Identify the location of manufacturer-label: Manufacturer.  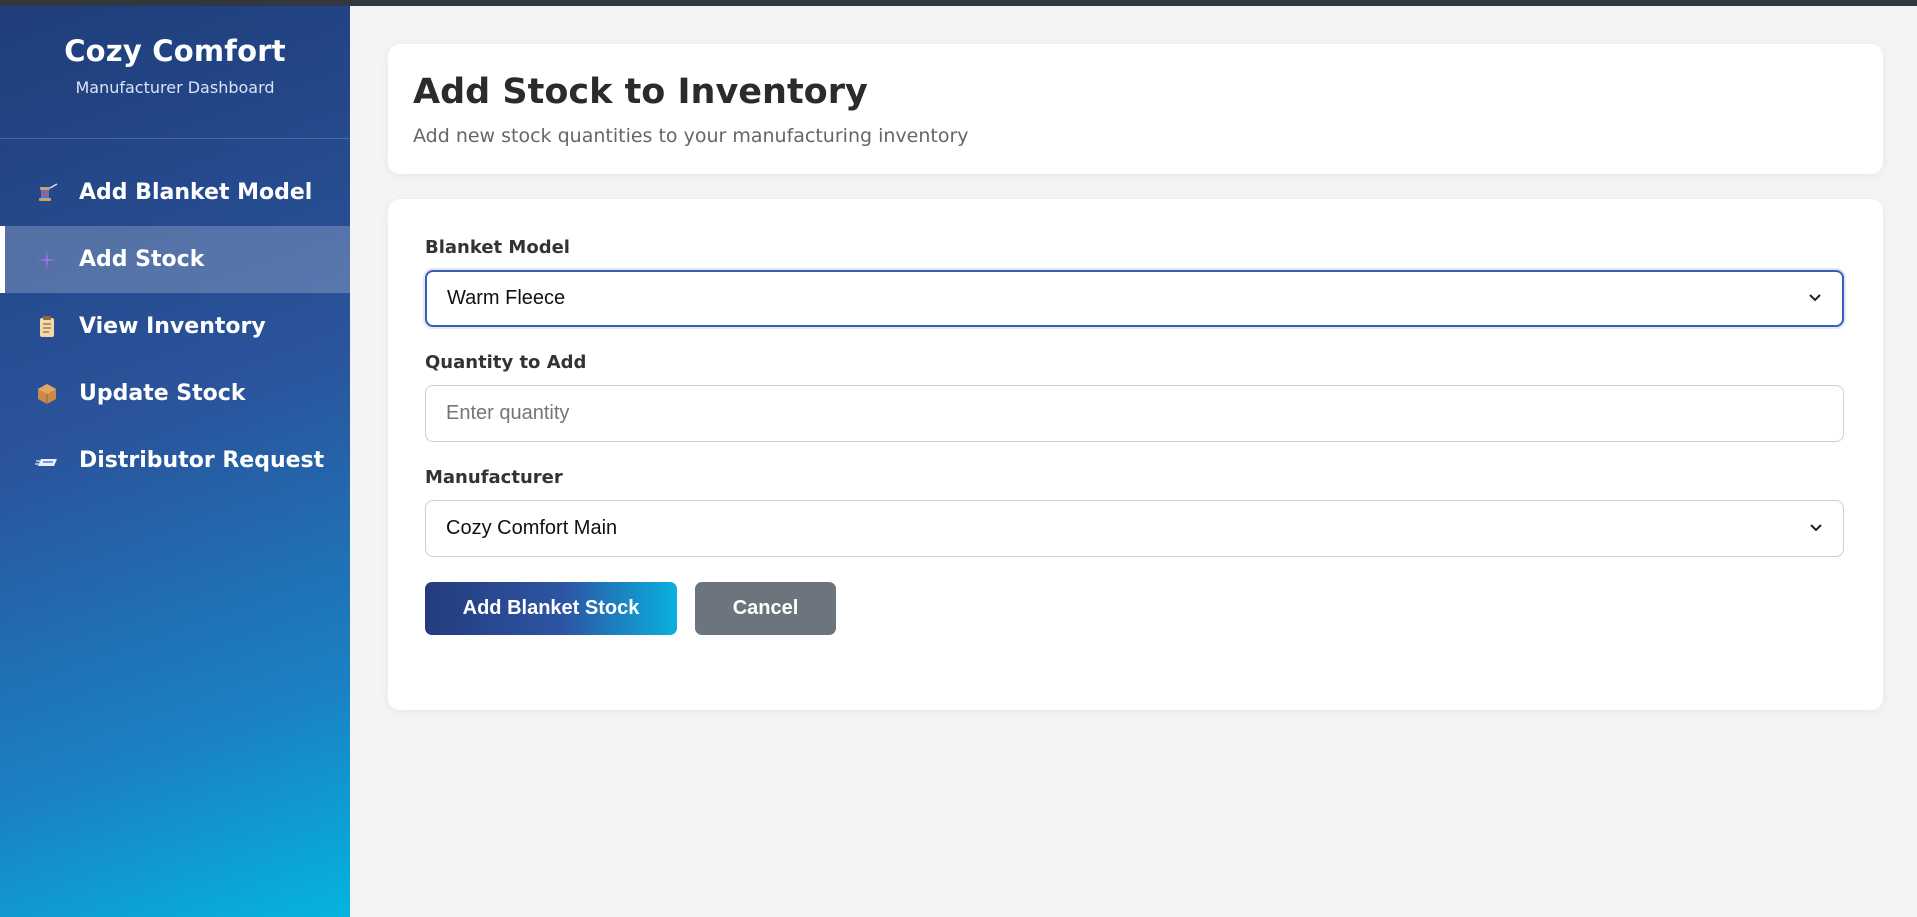
(494, 477).